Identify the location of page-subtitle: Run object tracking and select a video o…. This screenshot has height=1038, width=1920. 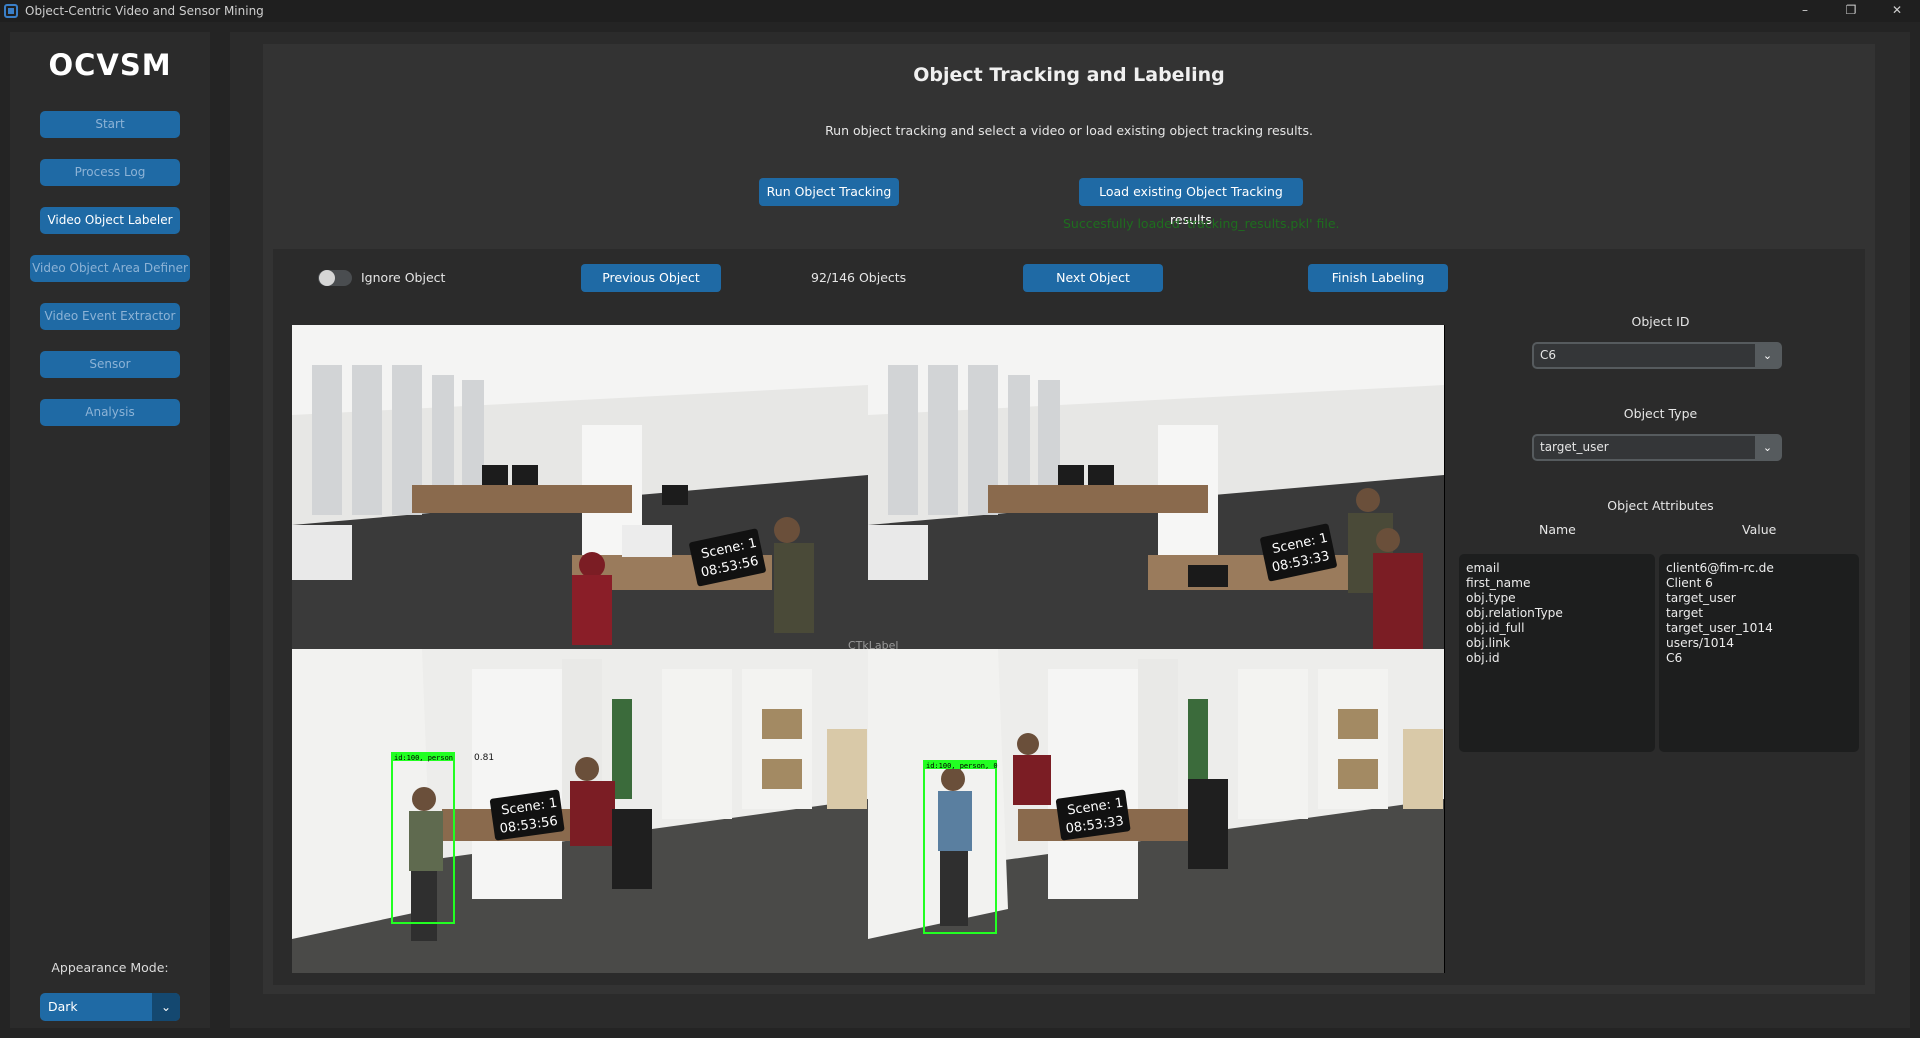
(1069, 130).